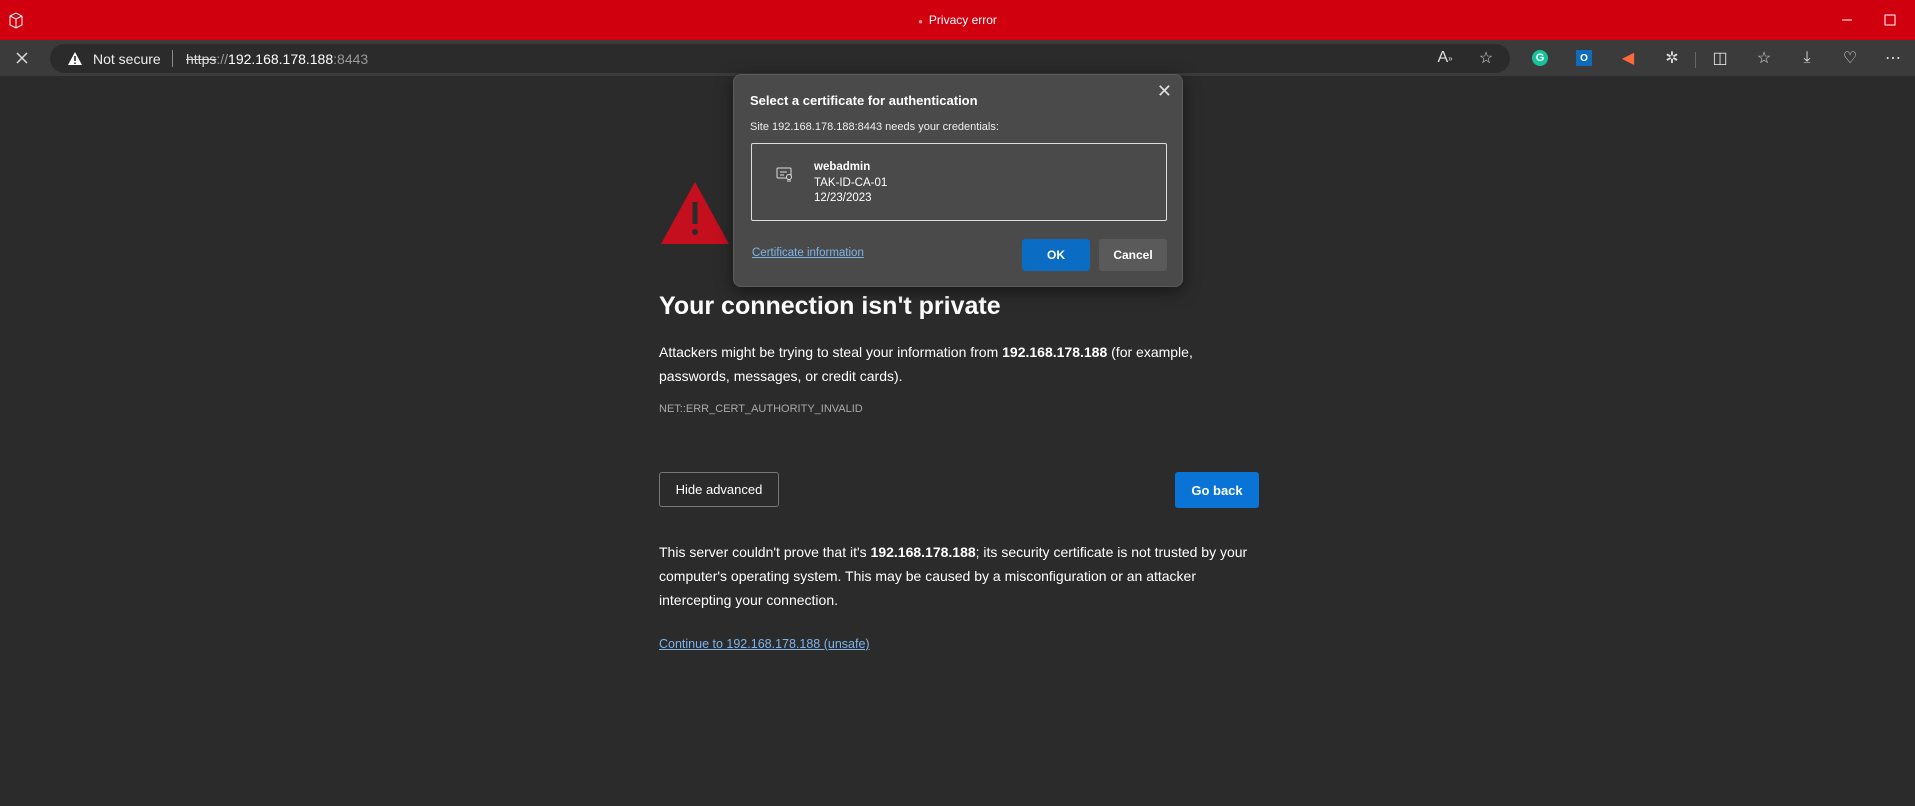 The height and width of the screenshot is (806, 1915). Describe the element at coordinates (764, 644) in the screenshot. I see `continue-unsafe-link: Continue to 192.168.178.188 (unsafe)` at that location.